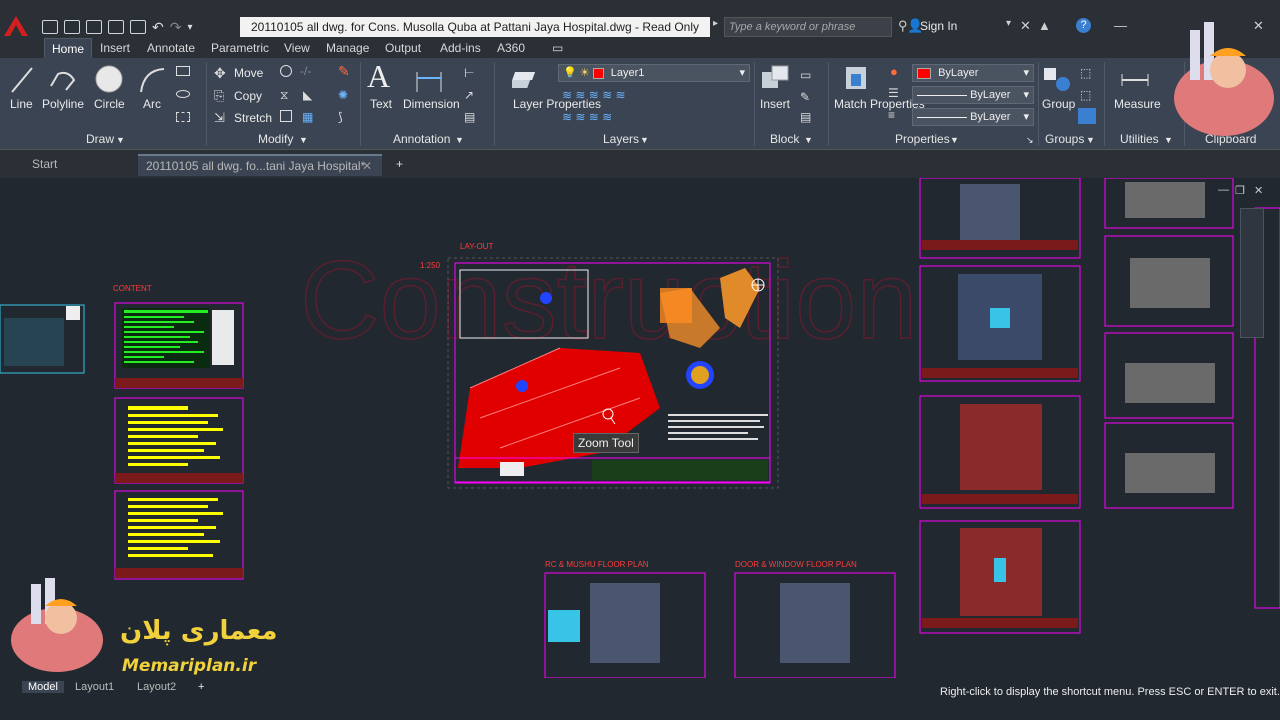 This screenshot has width=1280, height=720. What do you see at coordinates (100, 139) in the screenshot?
I see `draw-panel-title: Draw` at bounding box center [100, 139].